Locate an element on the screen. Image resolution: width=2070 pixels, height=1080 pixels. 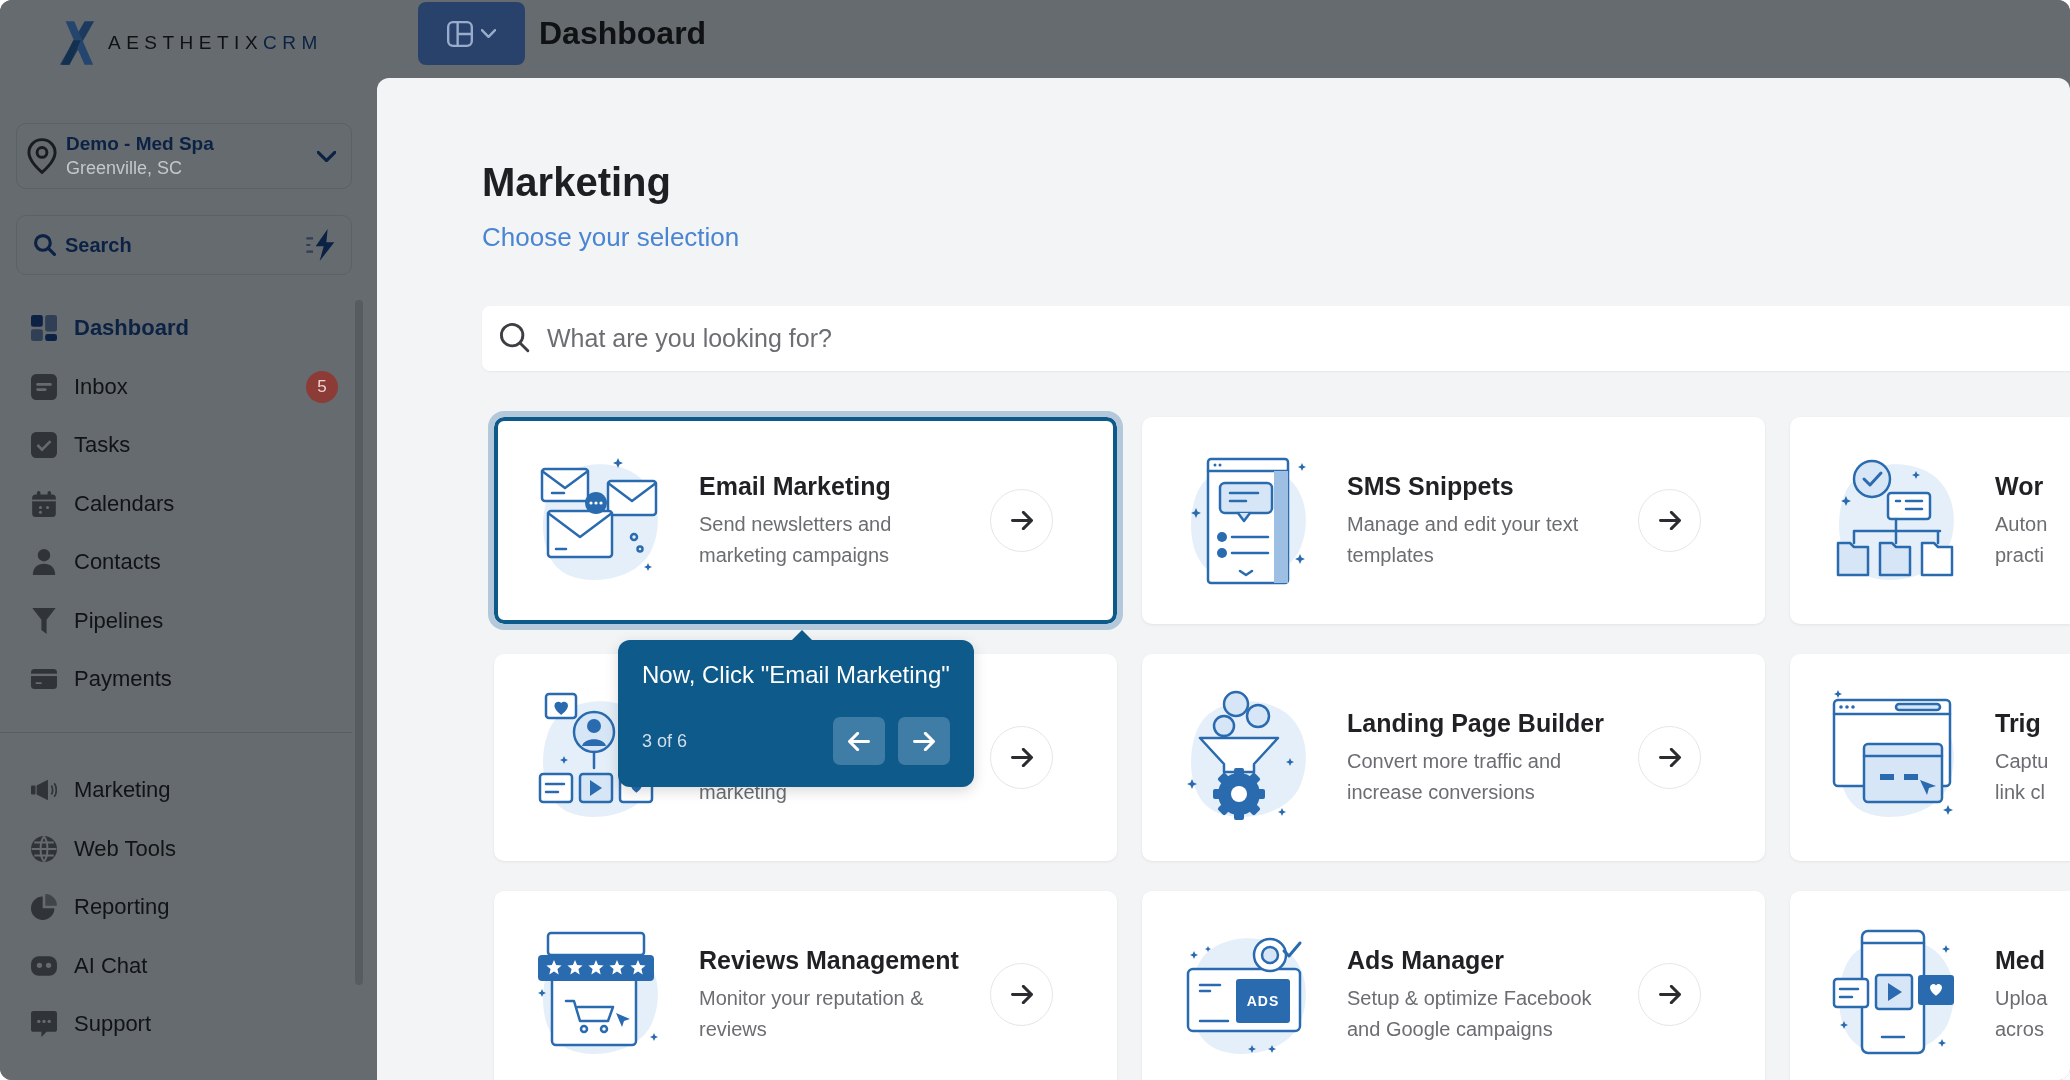
card-title: Email Marketing is located at coordinates (795, 486).